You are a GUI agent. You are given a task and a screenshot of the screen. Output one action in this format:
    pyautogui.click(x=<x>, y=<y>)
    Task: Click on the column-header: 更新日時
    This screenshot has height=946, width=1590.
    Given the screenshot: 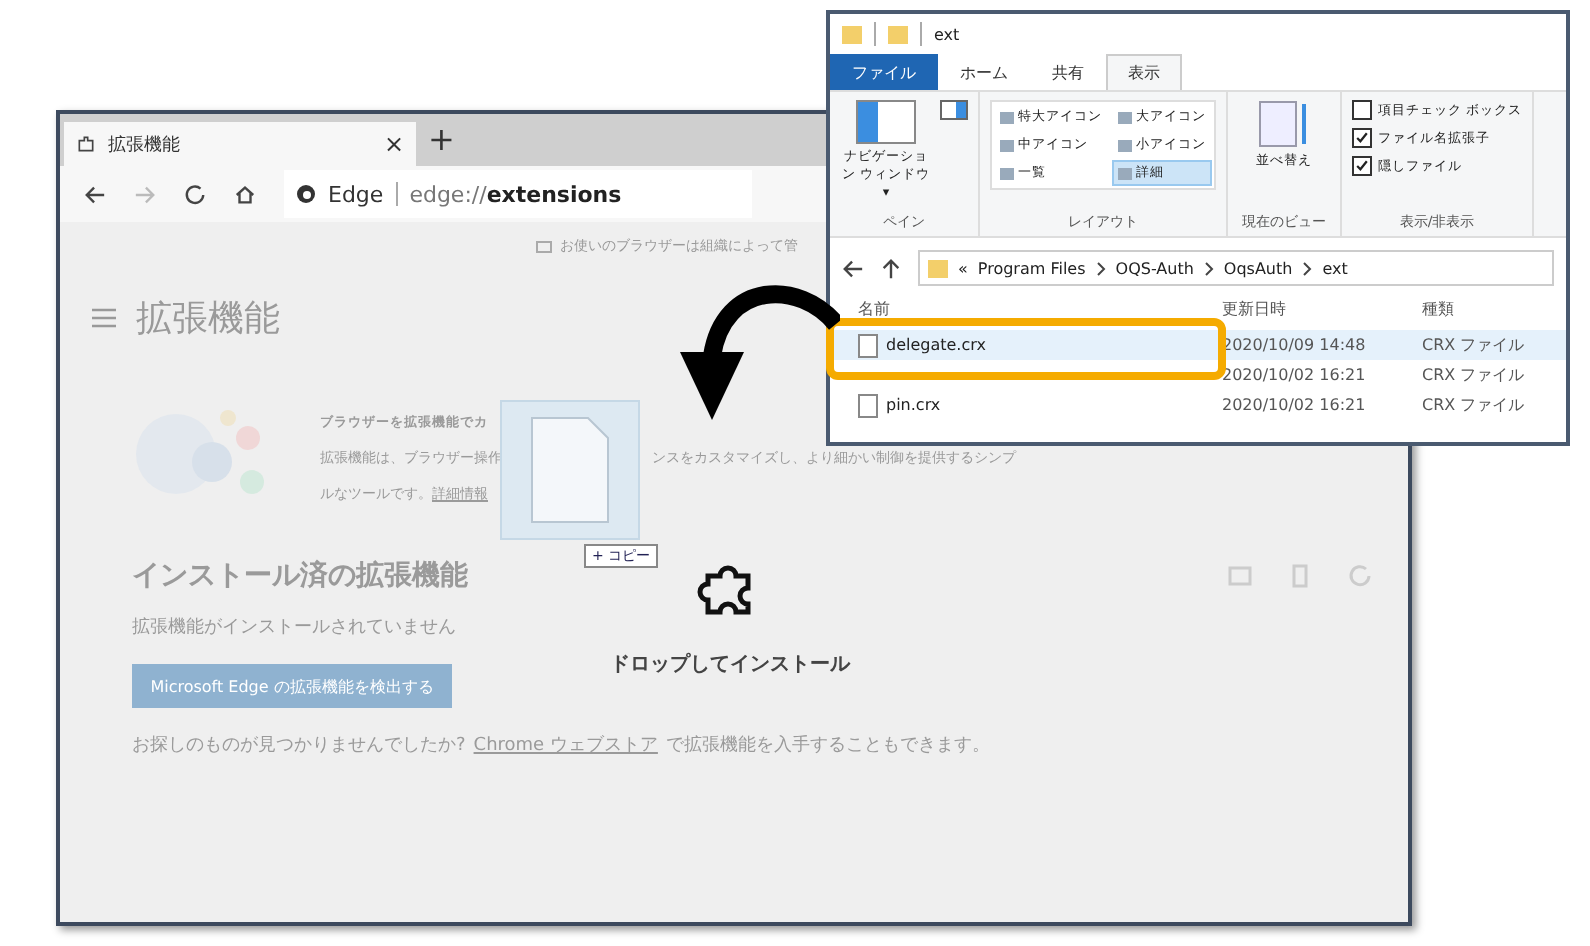 What is the action you would take?
    pyautogui.click(x=1254, y=309)
    